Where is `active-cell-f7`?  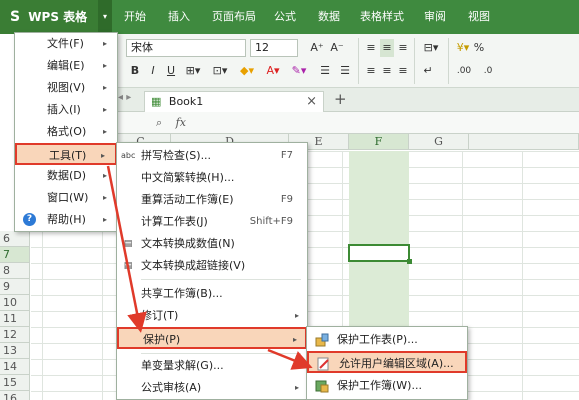 active-cell-f7 is located at coordinates (380, 254).